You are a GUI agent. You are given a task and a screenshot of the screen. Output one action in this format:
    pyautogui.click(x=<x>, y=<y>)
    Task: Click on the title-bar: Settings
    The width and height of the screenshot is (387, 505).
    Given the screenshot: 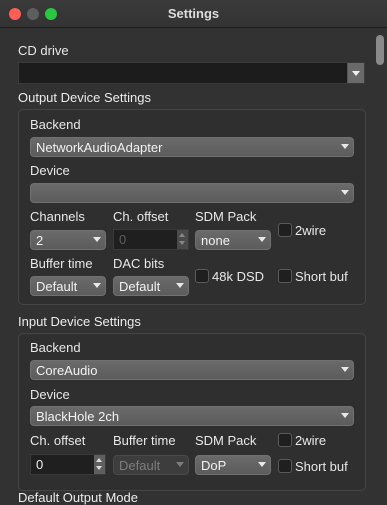 What is the action you would take?
    pyautogui.click(x=193, y=14)
    